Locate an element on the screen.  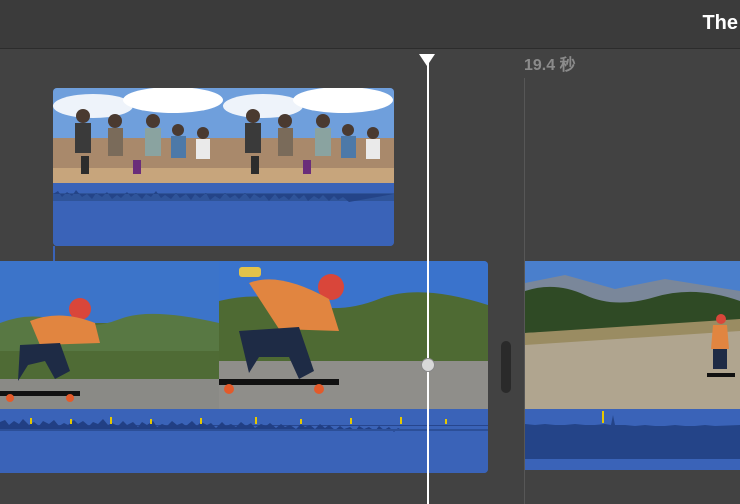
clip-thumbnail-road is located at coordinates (632, 335).